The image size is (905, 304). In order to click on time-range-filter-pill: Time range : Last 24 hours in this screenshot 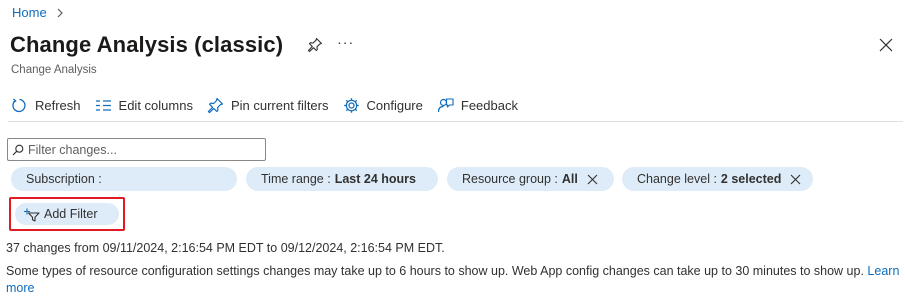, I will do `click(342, 179)`.